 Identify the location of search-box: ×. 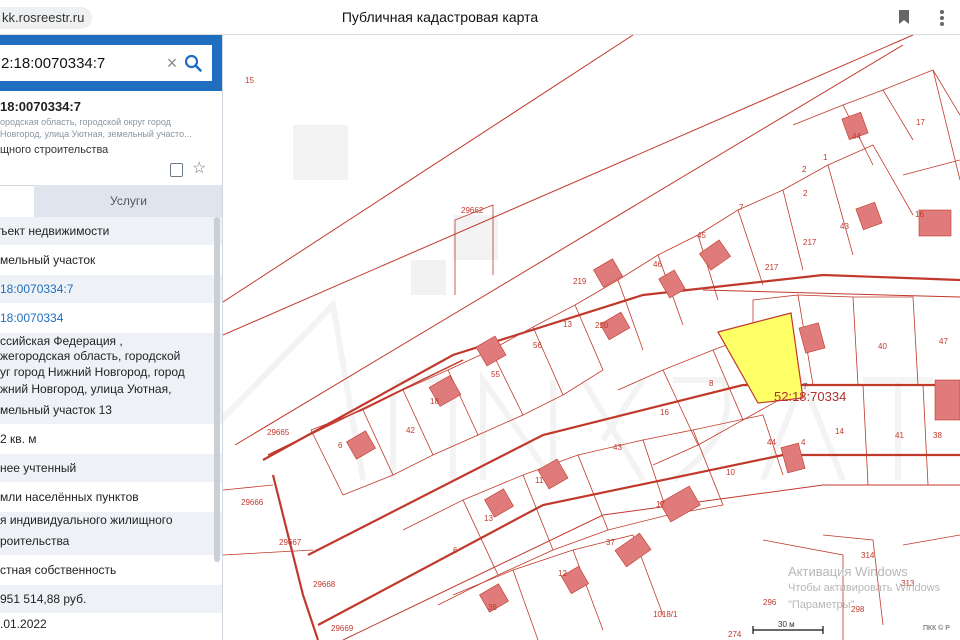
(106, 63).